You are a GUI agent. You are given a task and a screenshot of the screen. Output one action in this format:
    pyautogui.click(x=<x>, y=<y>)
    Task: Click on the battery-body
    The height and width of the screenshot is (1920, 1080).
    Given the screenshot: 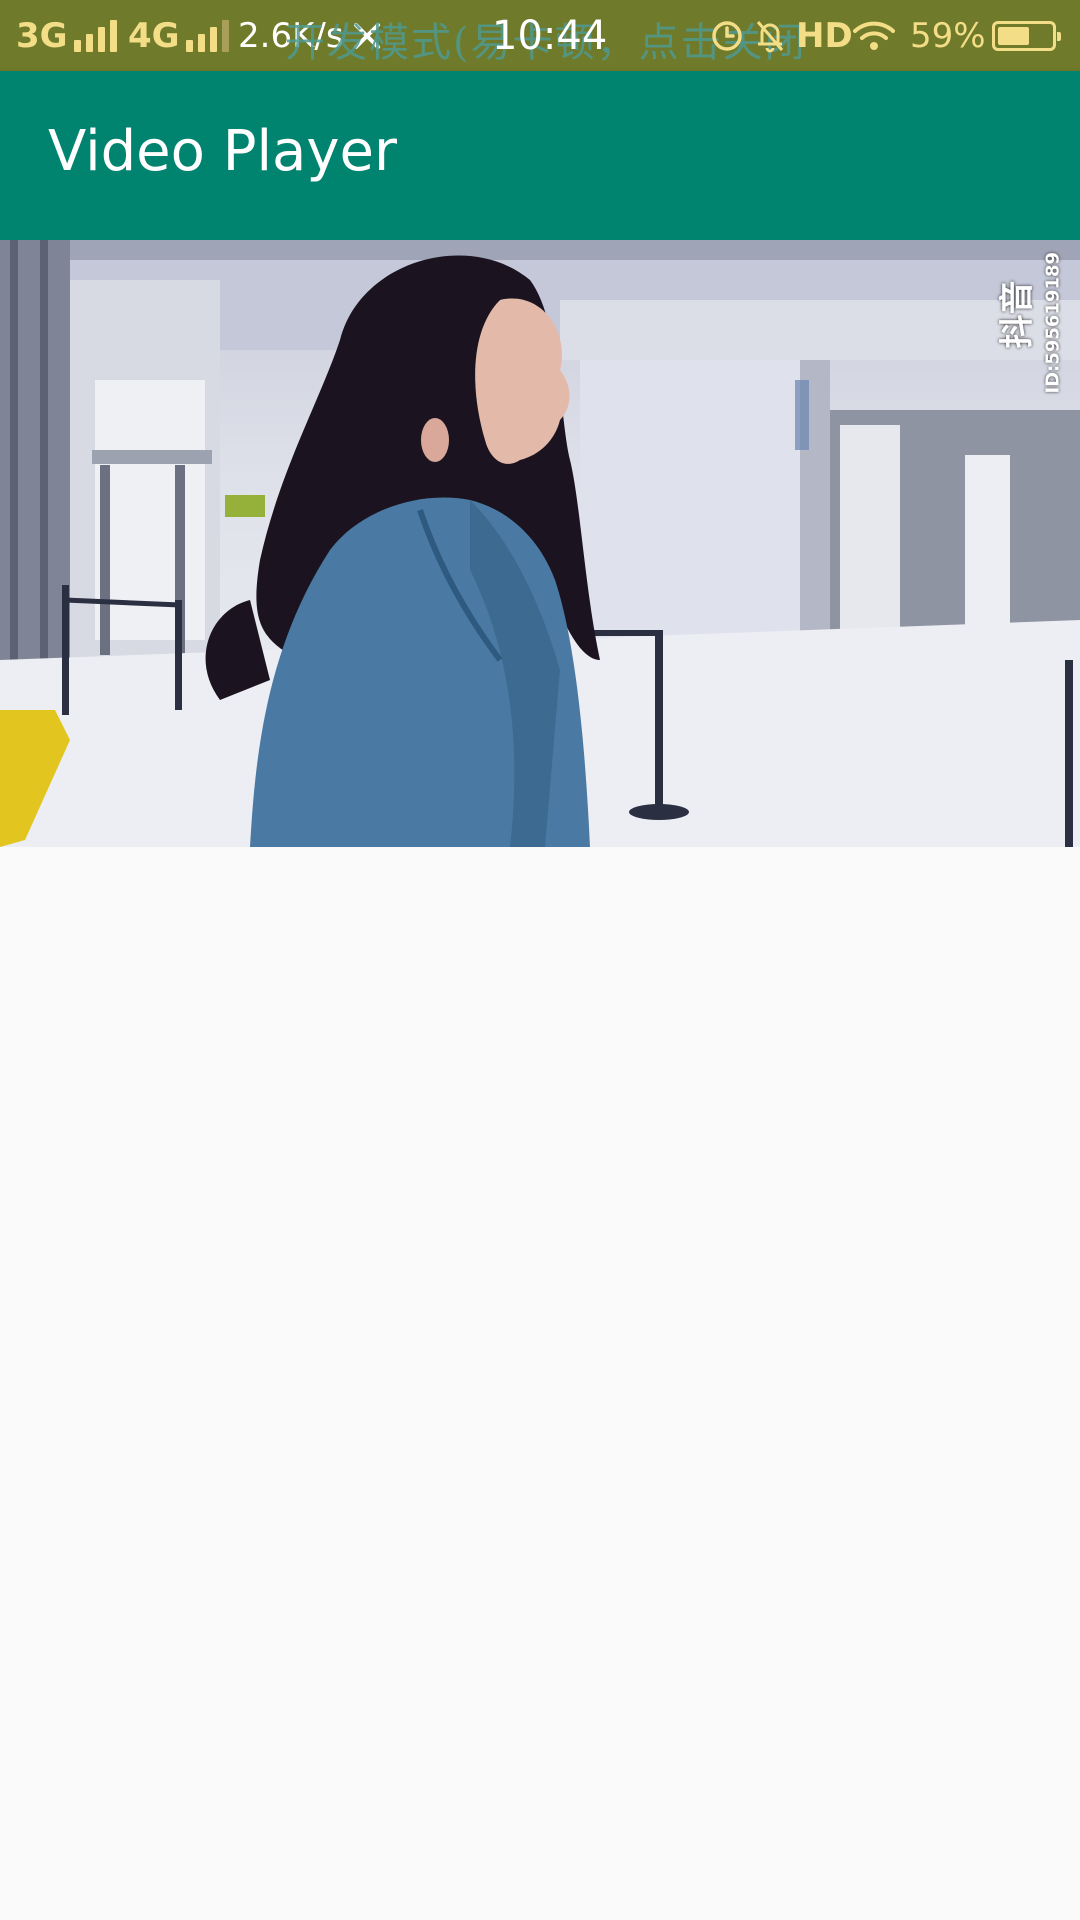 What is the action you would take?
    pyautogui.click(x=1026, y=35)
    